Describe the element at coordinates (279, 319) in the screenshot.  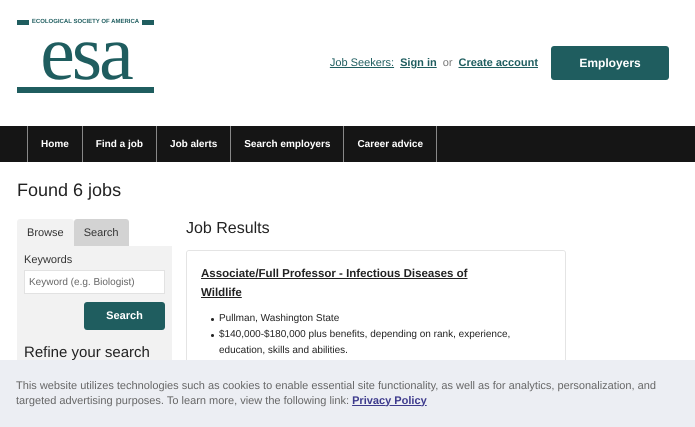
I see `job-detail: Pullman, Washington State` at that location.